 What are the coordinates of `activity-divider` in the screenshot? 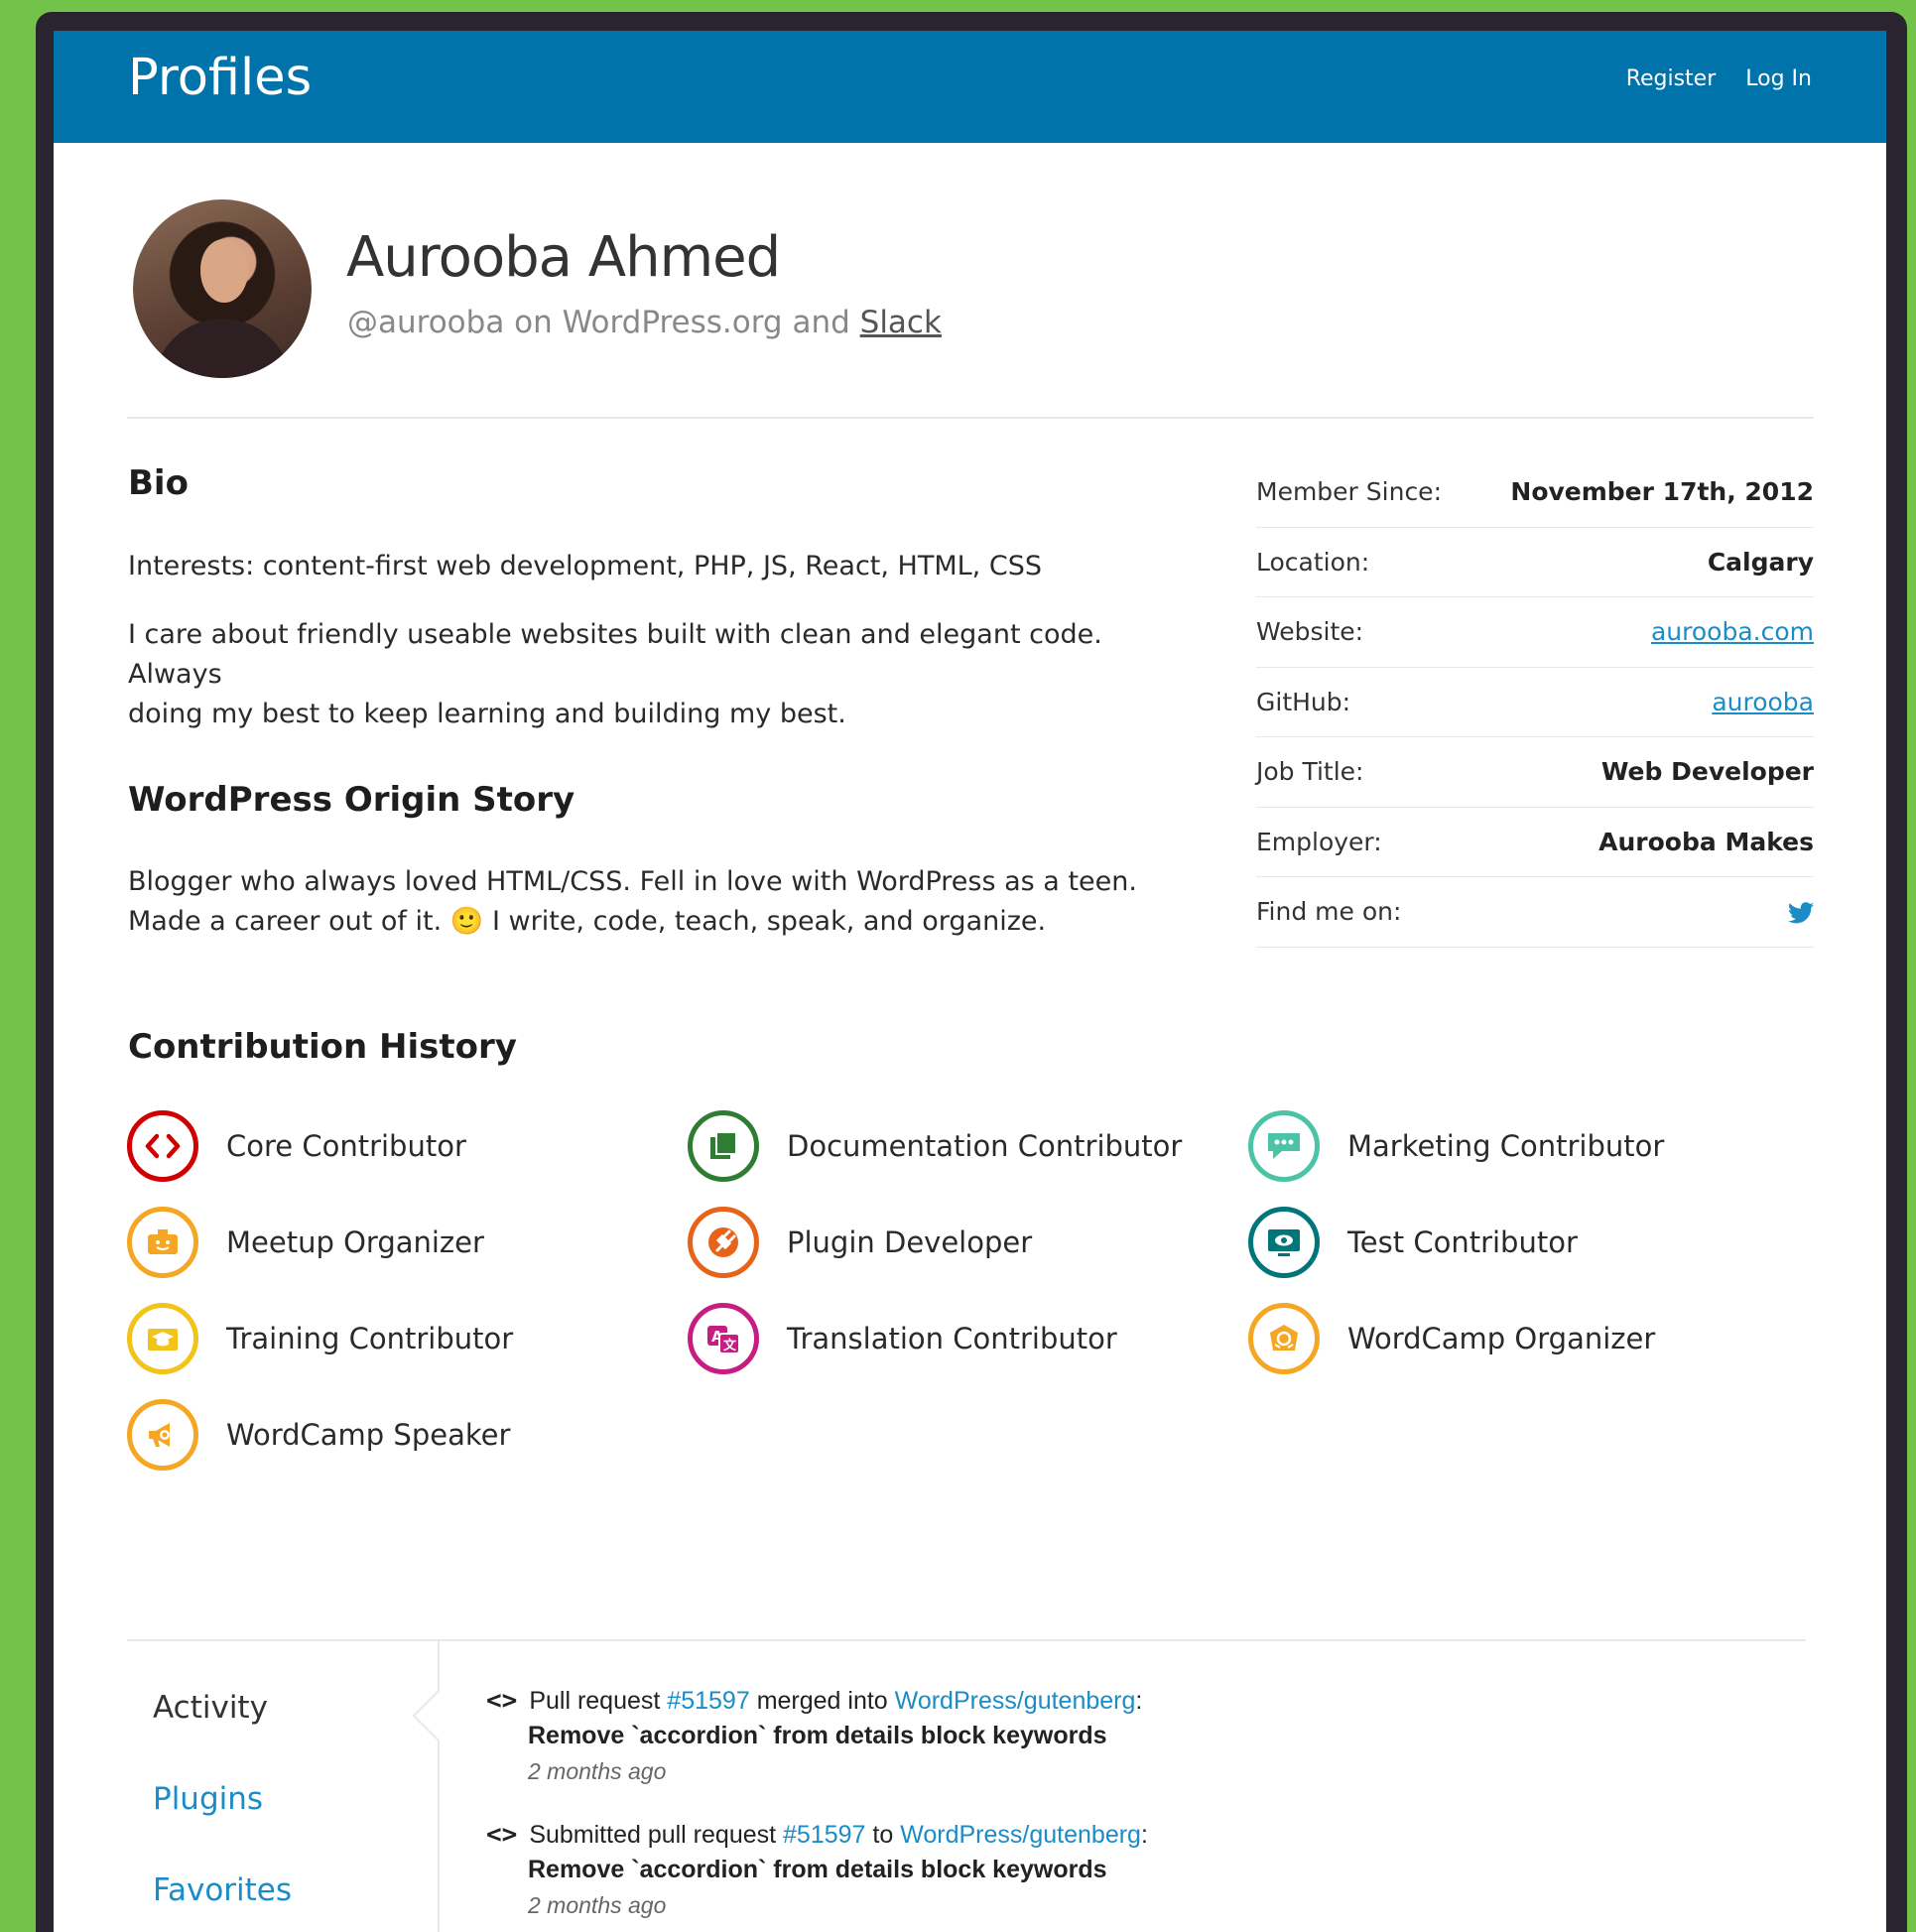 It's located at (966, 1640).